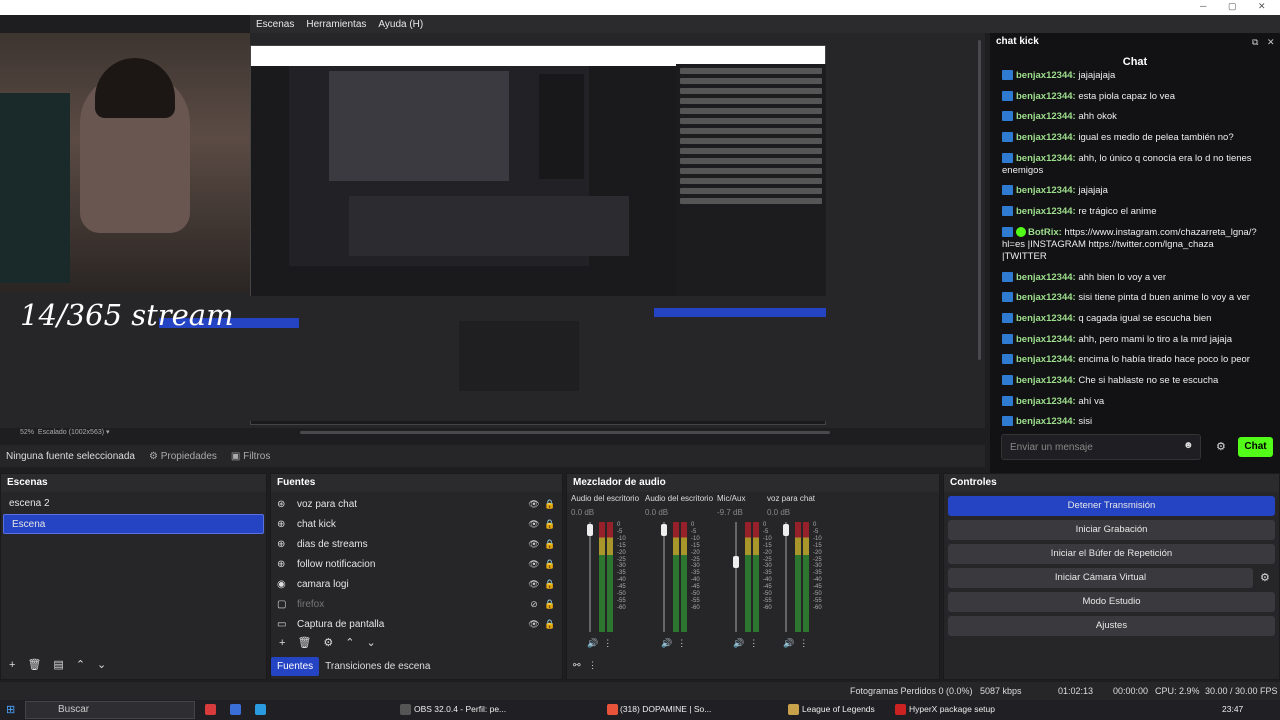 This screenshot has height=720, width=1280. I want to click on control-button: Iniciar Grabación, so click(1111, 530).